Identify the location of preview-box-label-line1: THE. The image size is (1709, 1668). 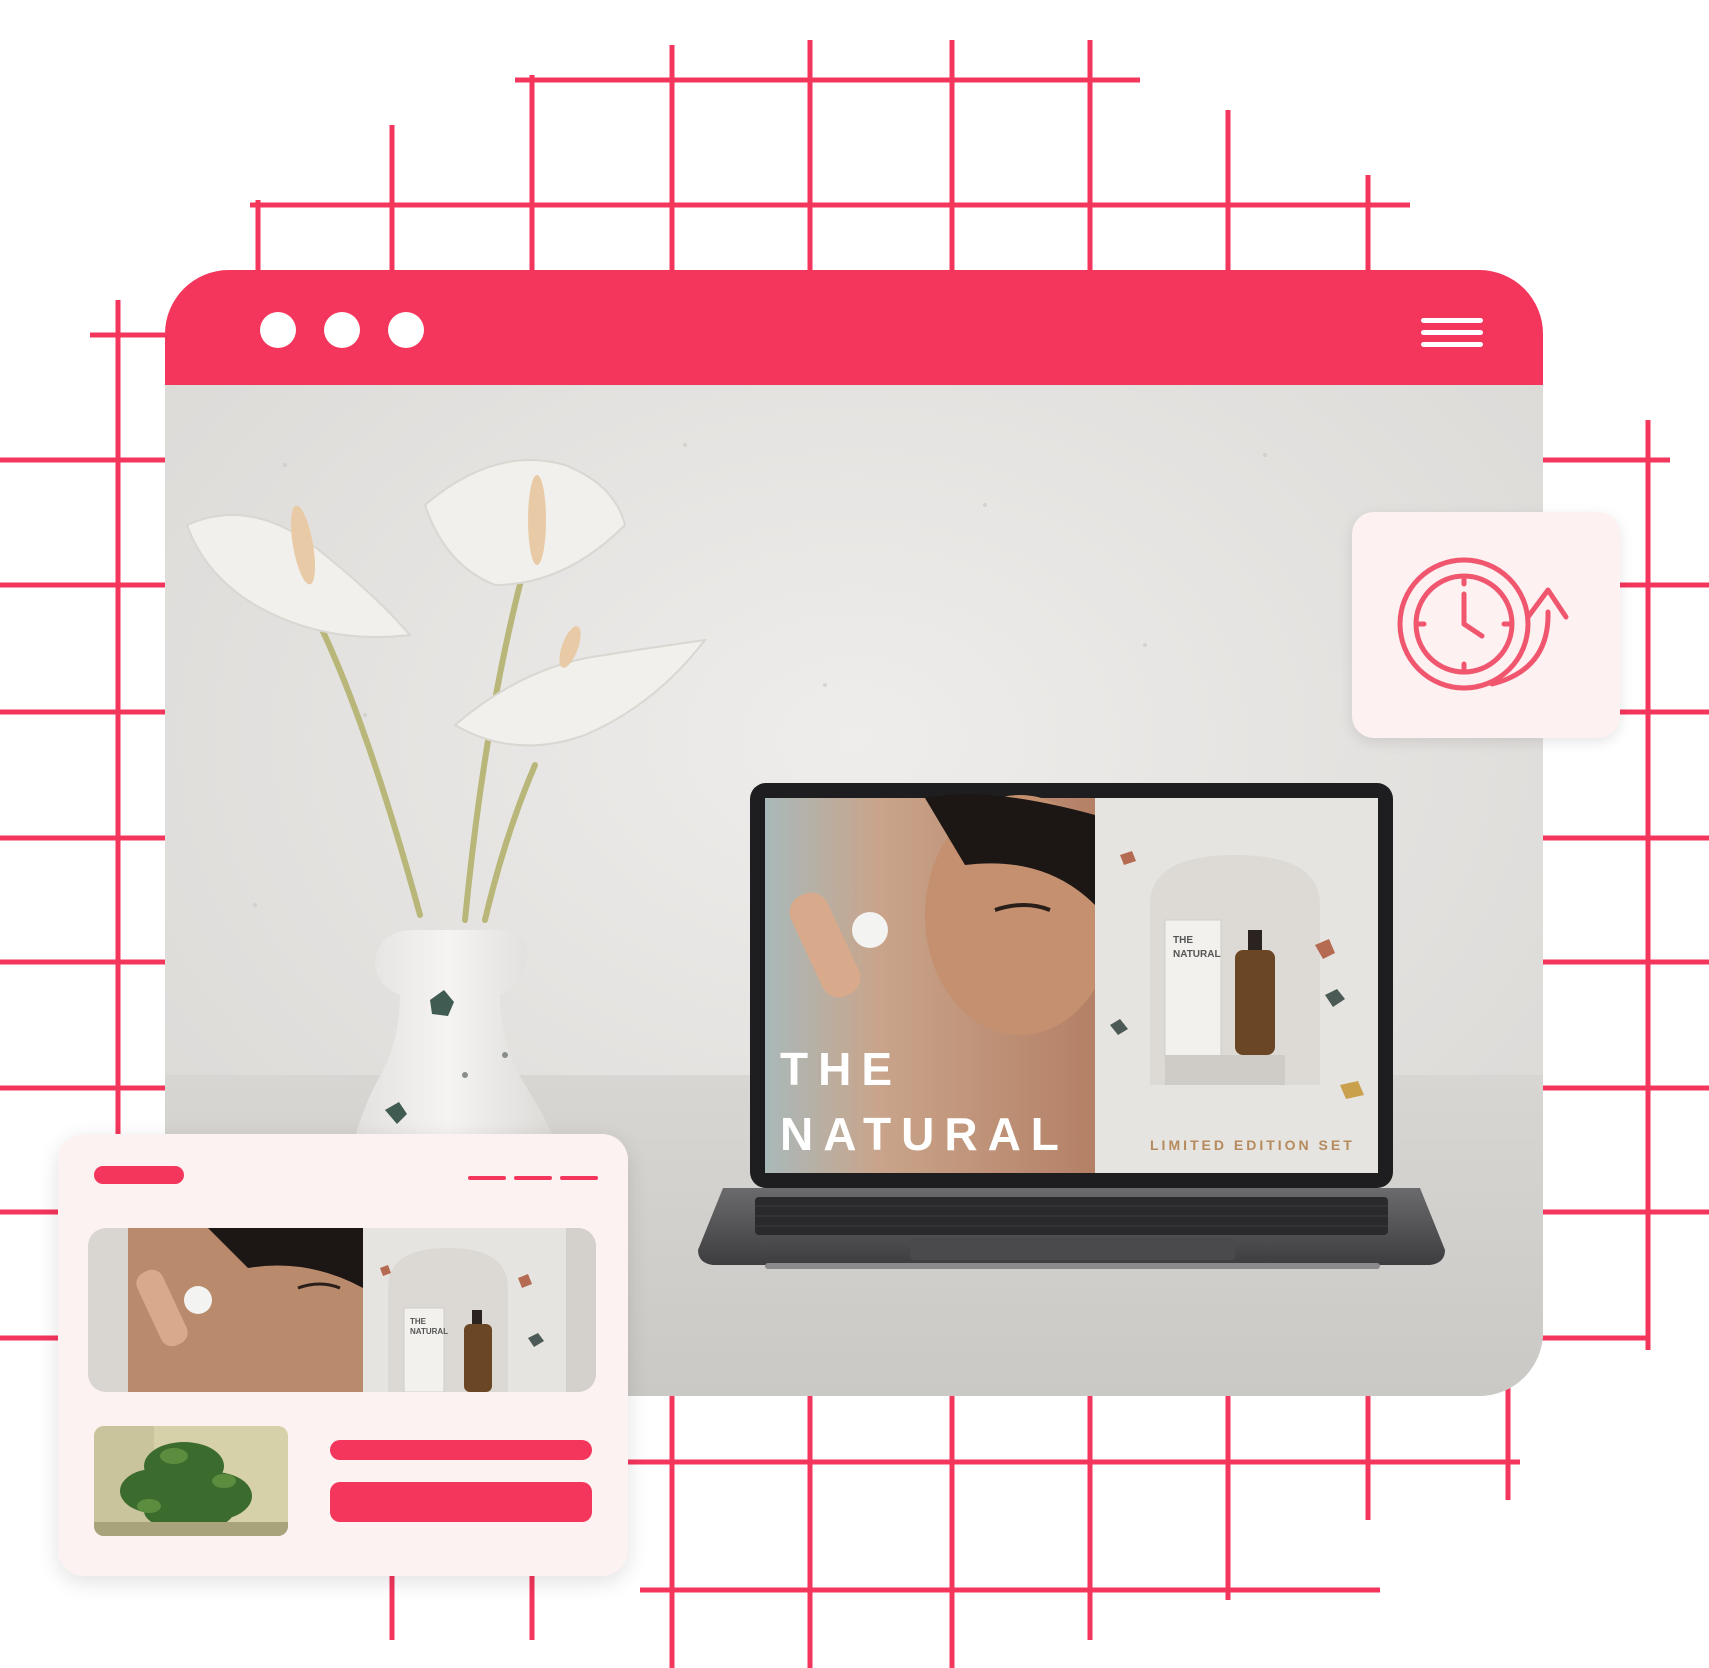
(418, 1321).